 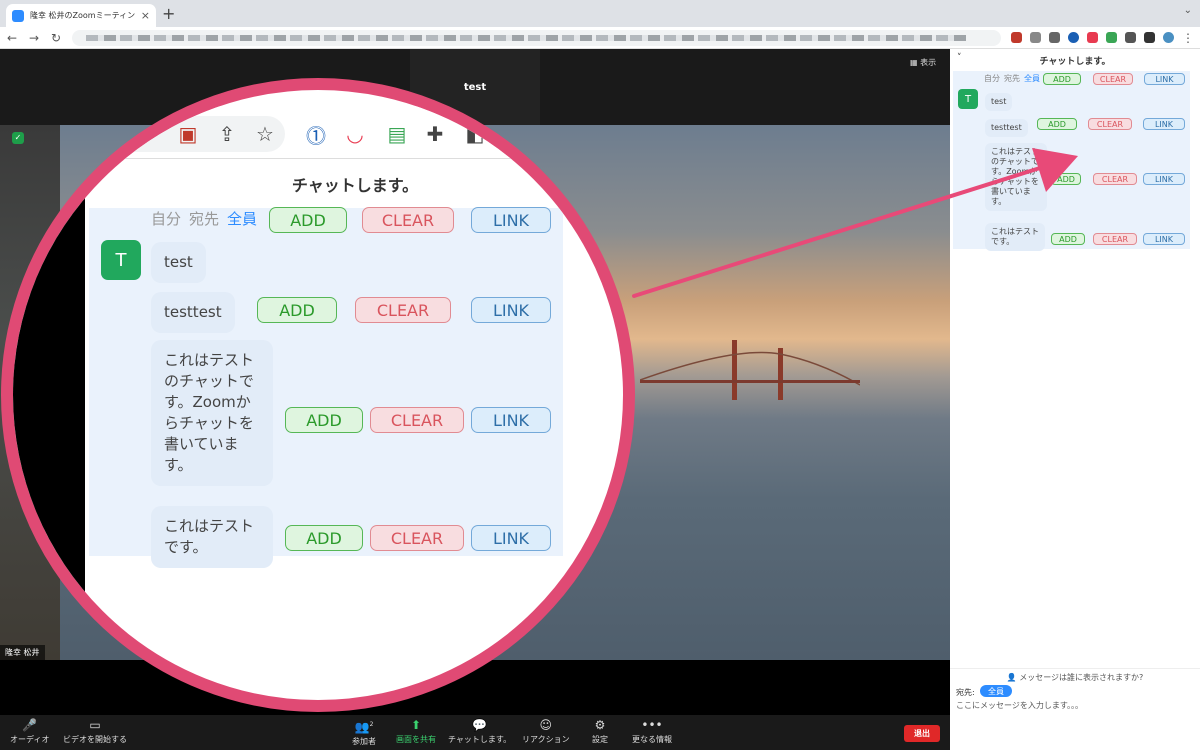 I want to click on settings-button: ⚙ 設定, so click(x=600, y=731).